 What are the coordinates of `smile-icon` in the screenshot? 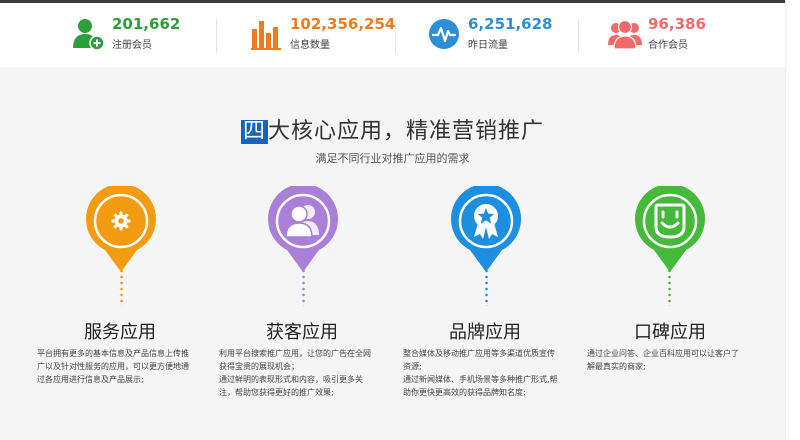 It's located at (670, 221).